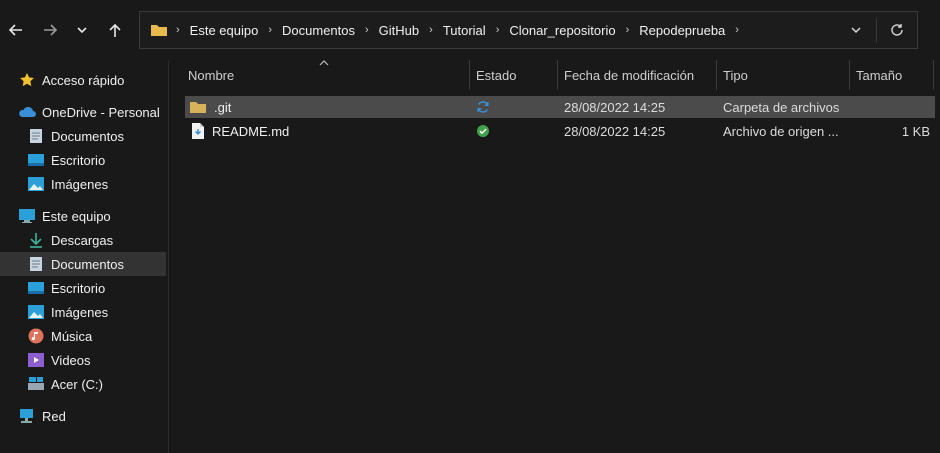 The height and width of the screenshot is (453, 940). What do you see at coordinates (682, 30) in the screenshot?
I see `breadcrumb-item: Repodeprueba` at bounding box center [682, 30].